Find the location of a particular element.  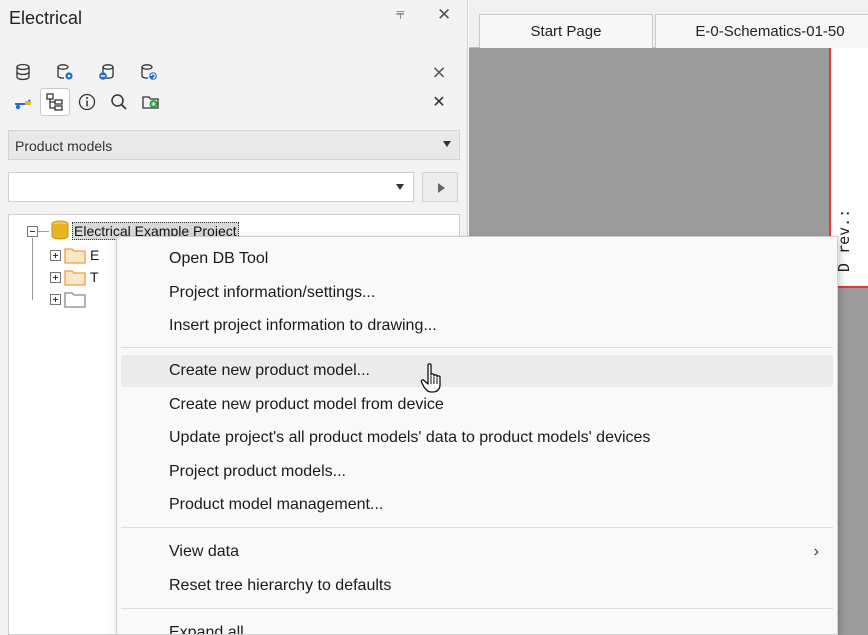

document-tab-bar: Start Page E-0-Schematics-01-50 is located at coordinates (668, 24).